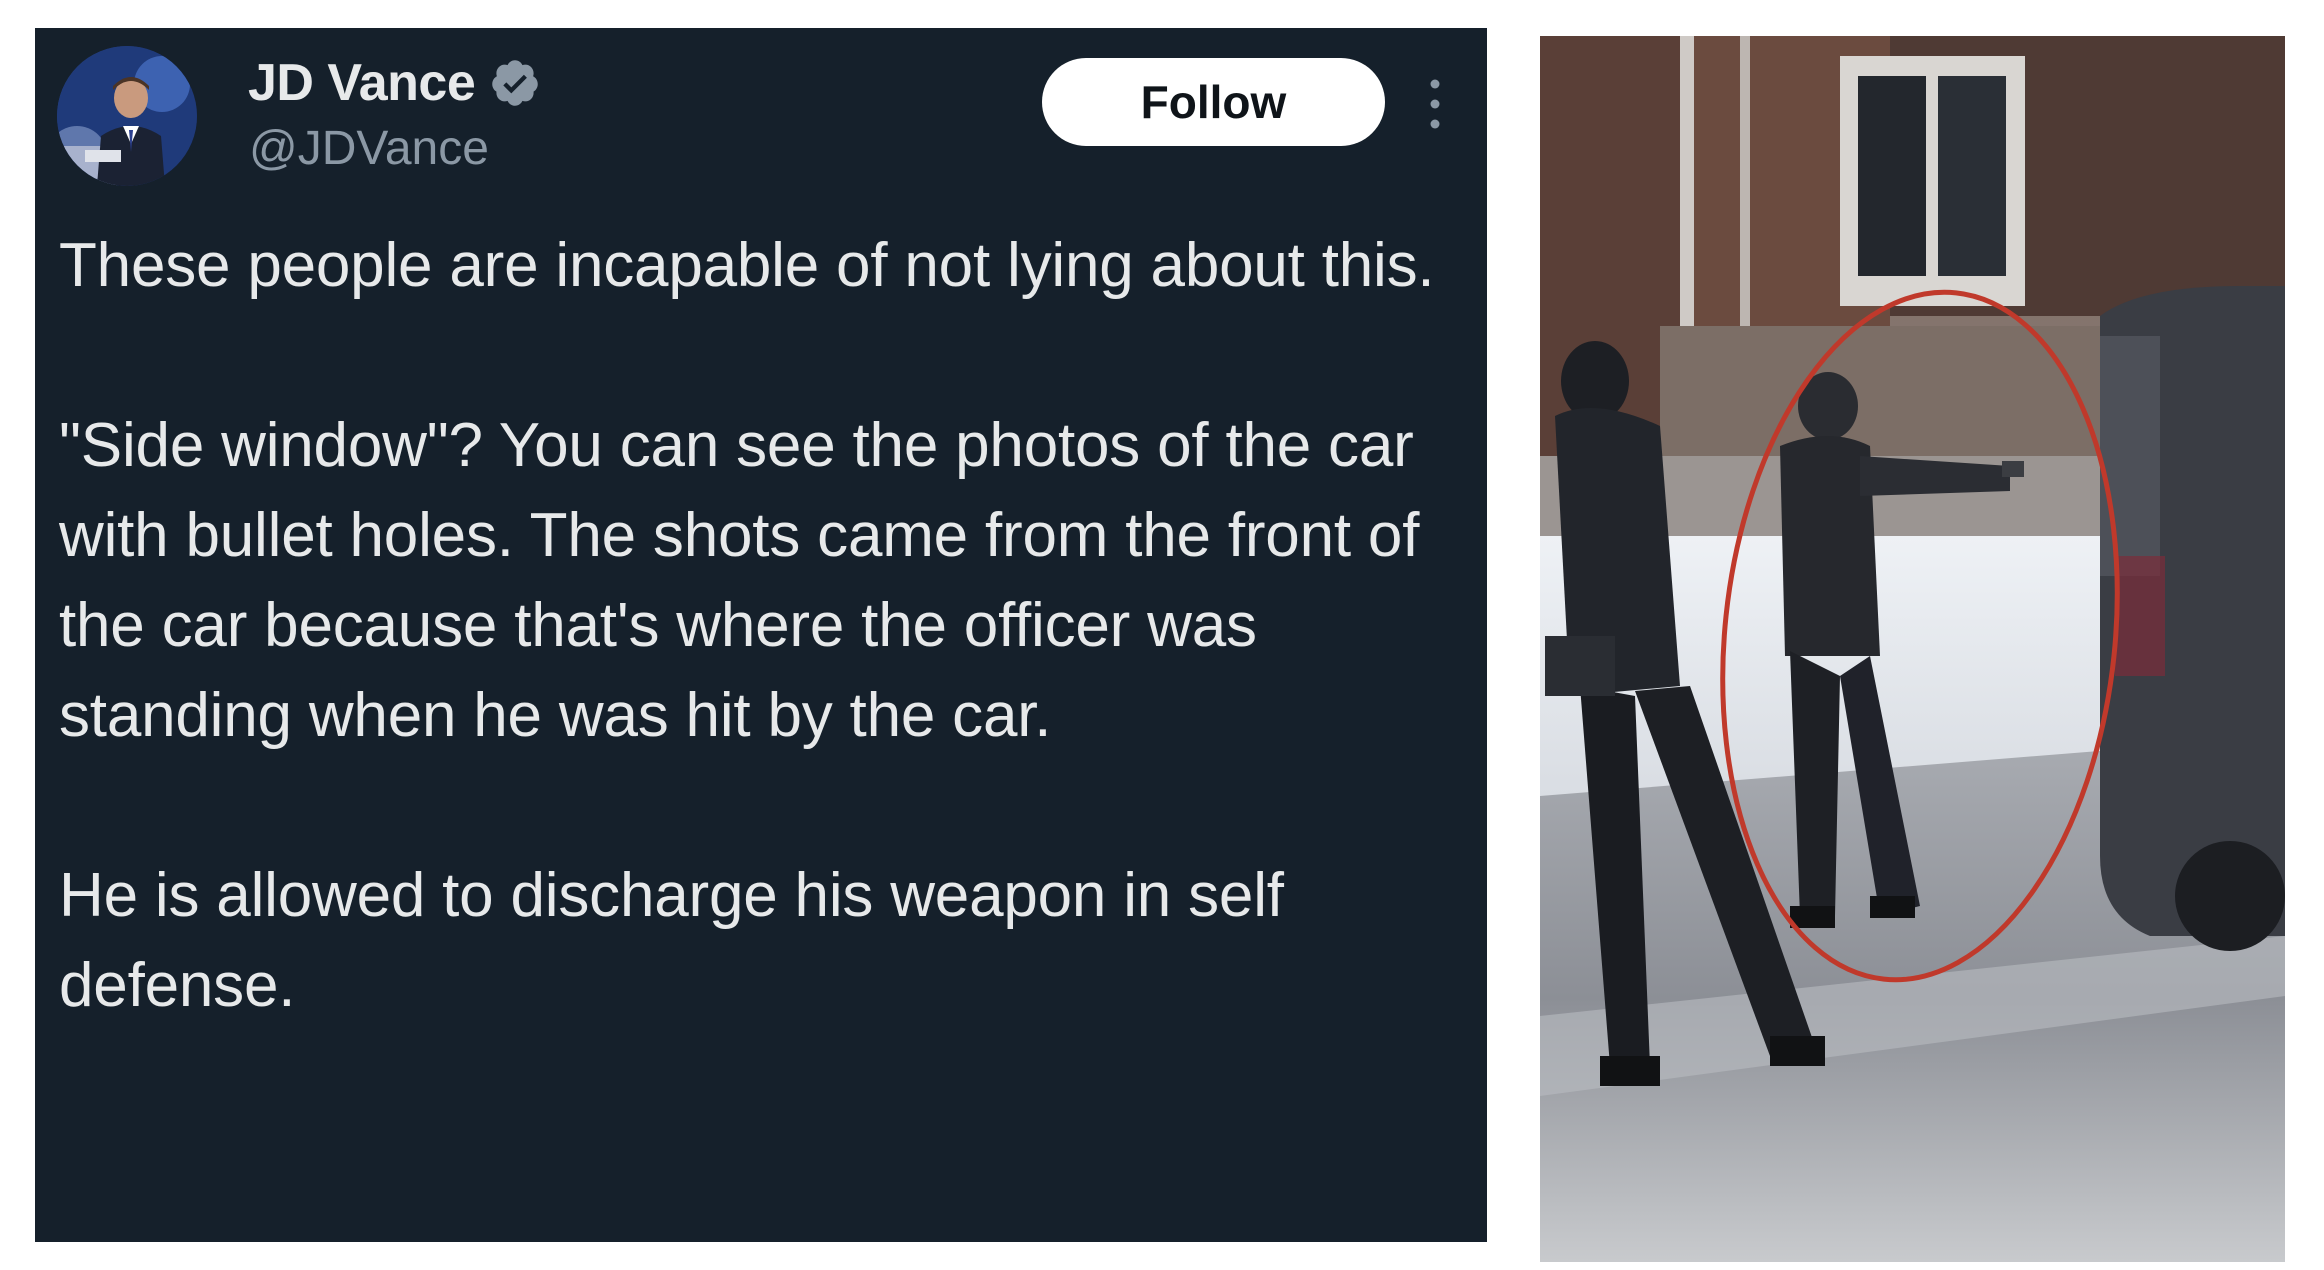 This screenshot has height=1270, width=2324. Describe the element at coordinates (362, 83) in the screenshot. I see `author-display-name: JD Vance` at that location.